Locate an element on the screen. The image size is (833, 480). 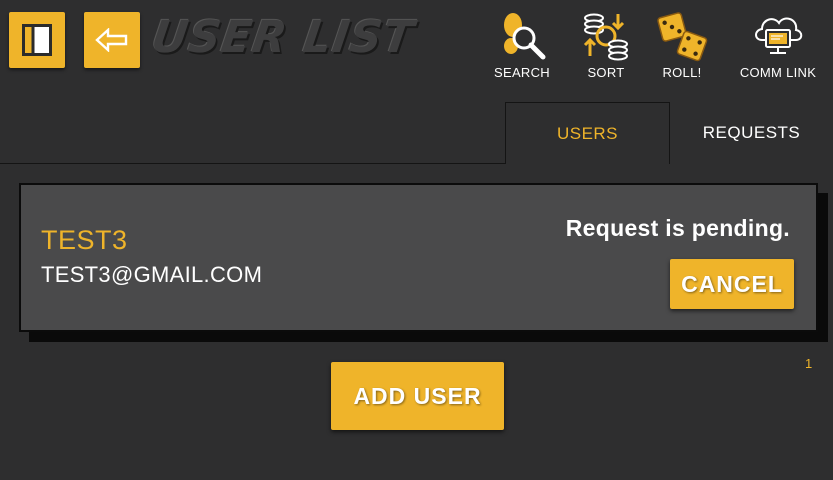
cancel-request-button: CANCEL is located at coordinates (732, 284).